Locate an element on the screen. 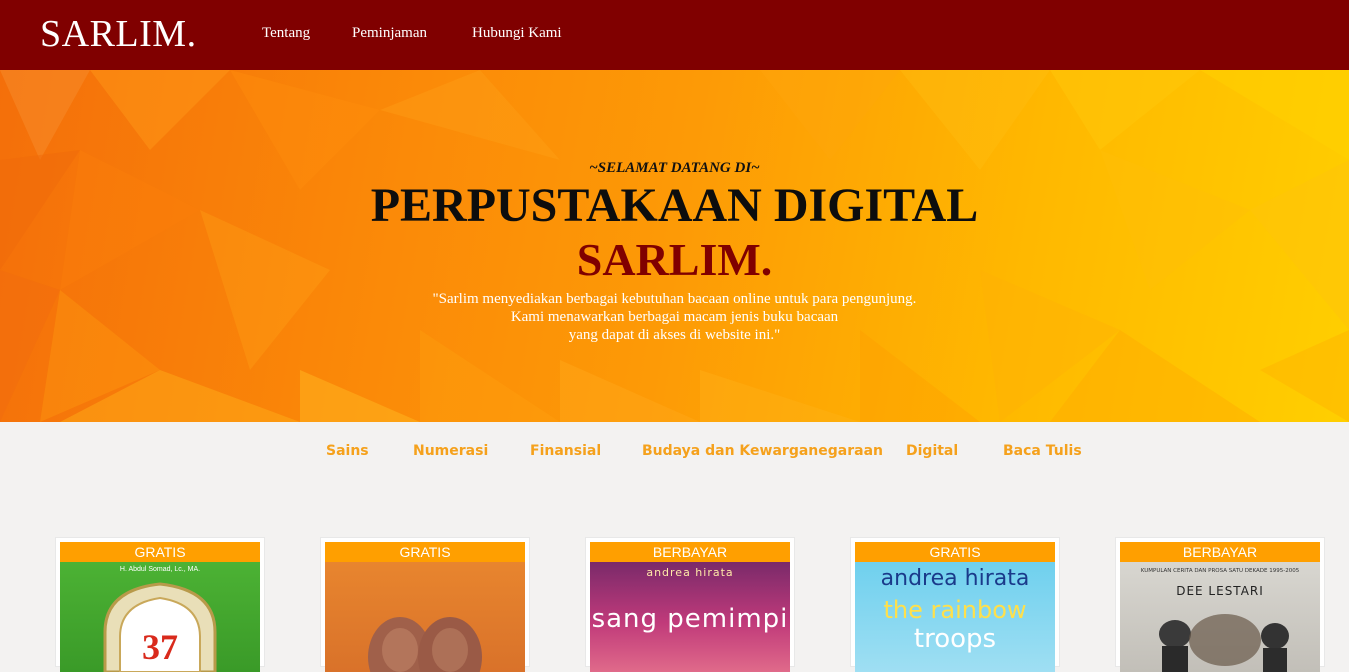 The height and width of the screenshot is (672, 1349). cover-title: sang pemimpi is located at coordinates (690, 619).